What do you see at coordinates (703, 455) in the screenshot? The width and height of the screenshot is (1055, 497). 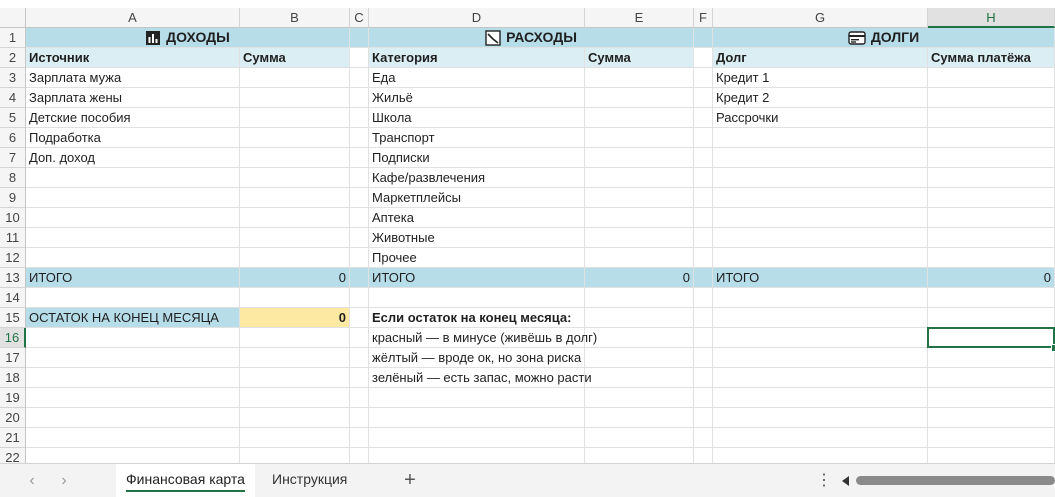 I see `cell-f22` at bounding box center [703, 455].